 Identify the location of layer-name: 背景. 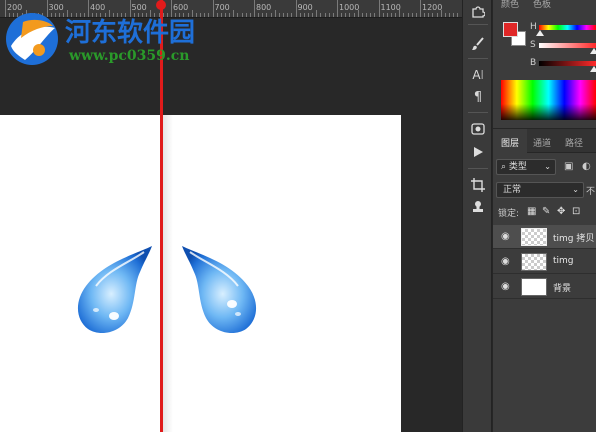
(562, 289).